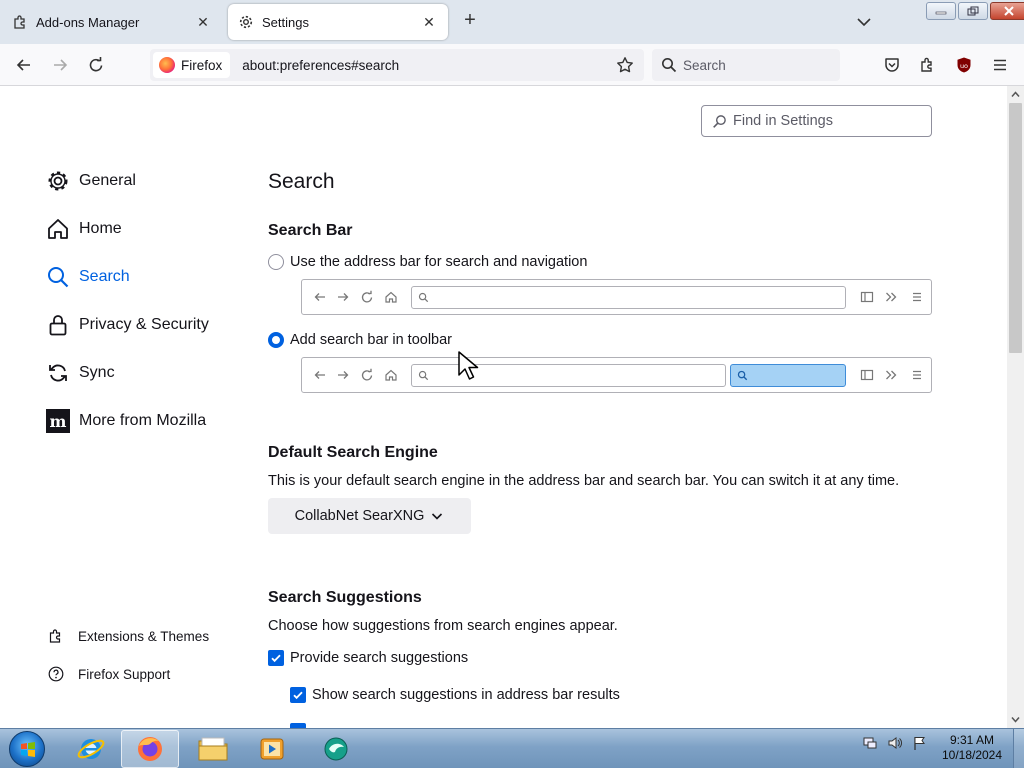  What do you see at coordinates (1000, 65) in the screenshot?
I see `app-menu-button` at bounding box center [1000, 65].